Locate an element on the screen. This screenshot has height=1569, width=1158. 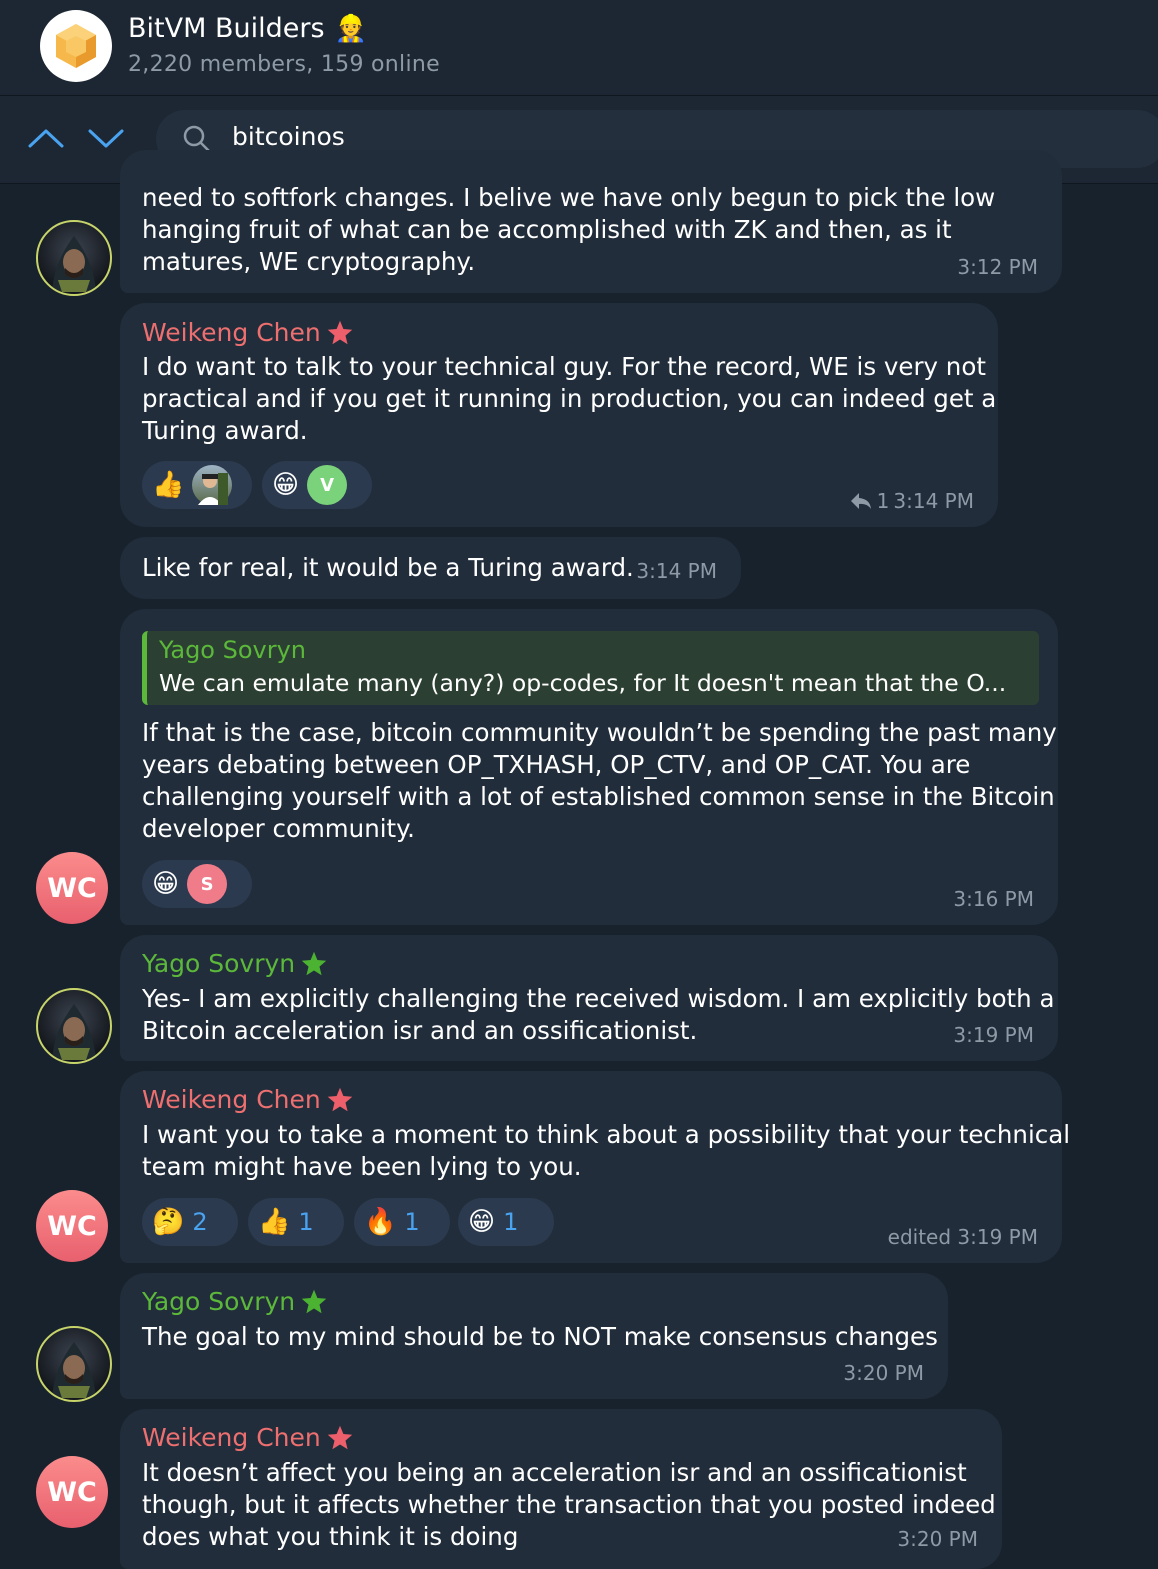
construction-worker-emoji: 👷 is located at coordinates (350, 28).